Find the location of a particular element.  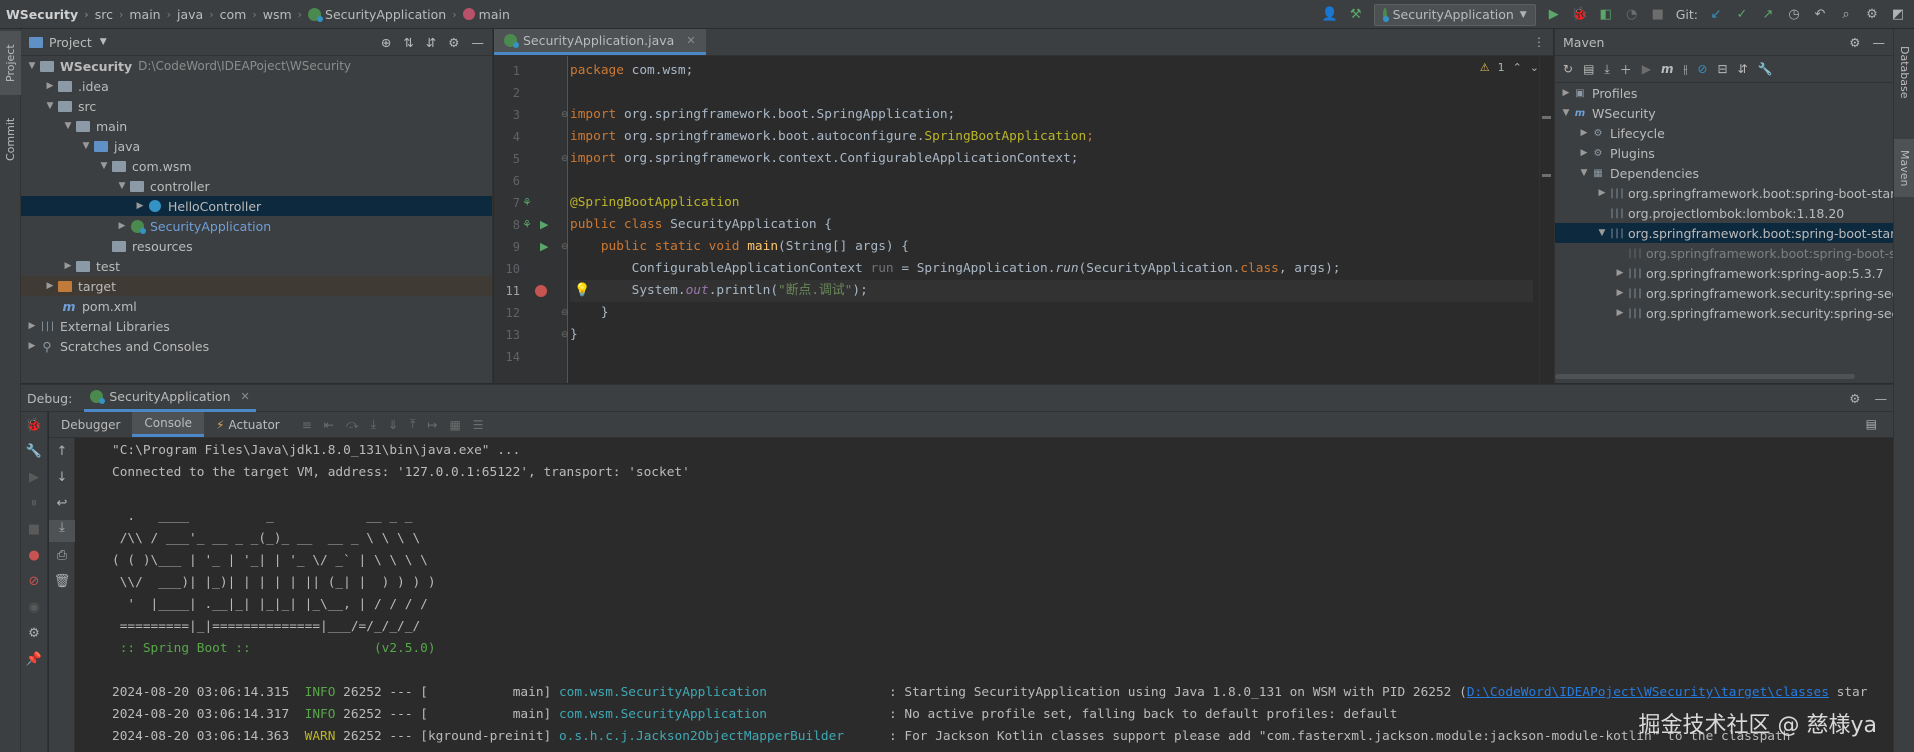

maven-dependency: ||| org.projectlombok:lombok:1.18.20 is located at coordinates (1724, 213).